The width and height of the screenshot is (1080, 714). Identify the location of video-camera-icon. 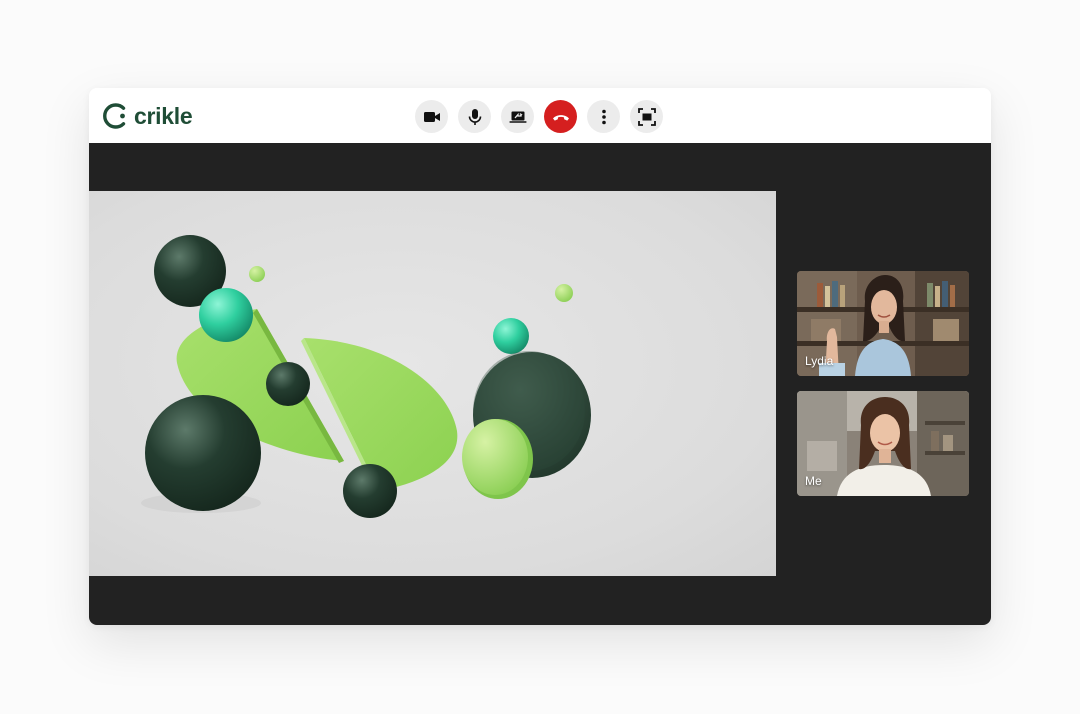
(431, 116).